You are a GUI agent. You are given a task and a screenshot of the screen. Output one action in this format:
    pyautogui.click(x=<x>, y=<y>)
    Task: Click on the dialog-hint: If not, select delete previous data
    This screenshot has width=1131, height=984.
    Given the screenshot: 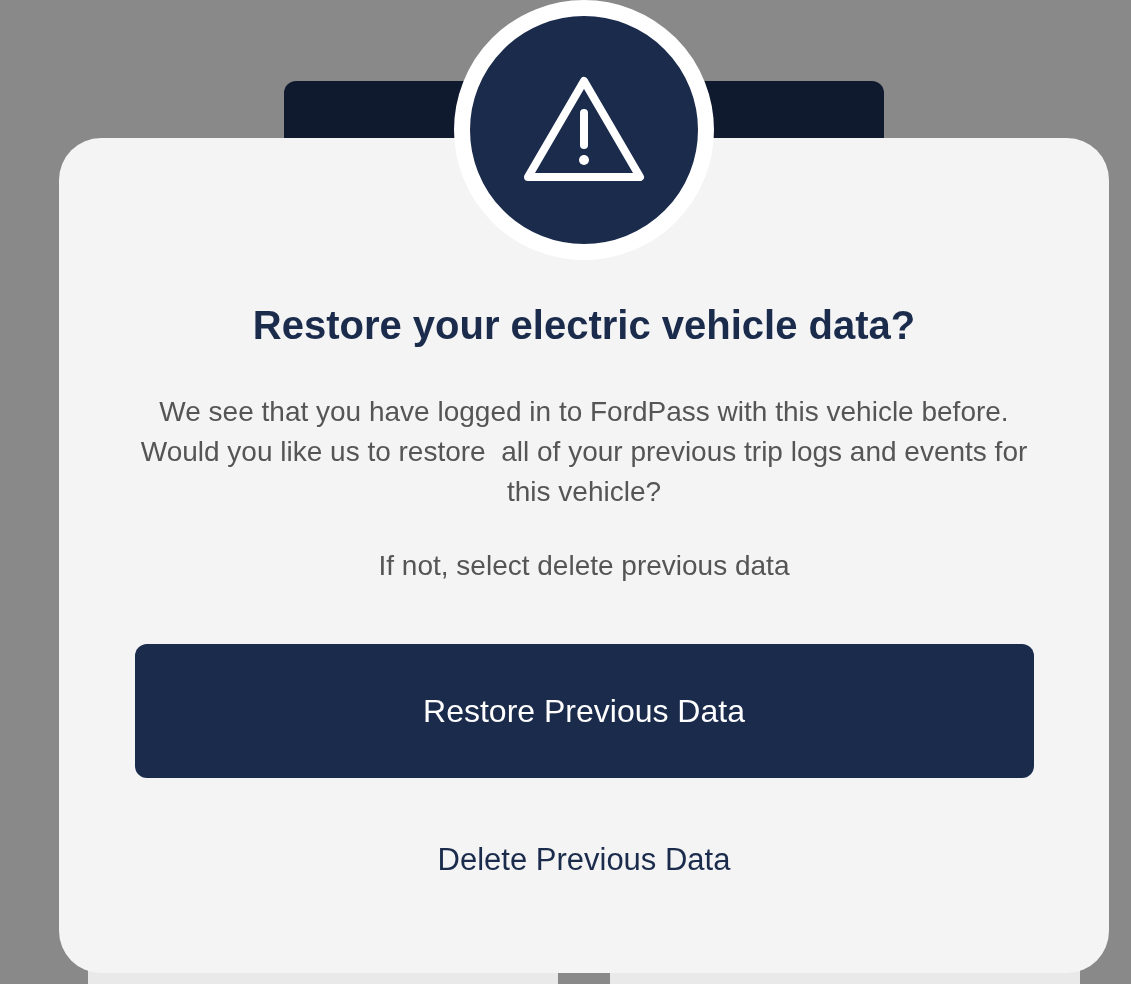 What is the action you would take?
    pyautogui.click(x=584, y=566)
    